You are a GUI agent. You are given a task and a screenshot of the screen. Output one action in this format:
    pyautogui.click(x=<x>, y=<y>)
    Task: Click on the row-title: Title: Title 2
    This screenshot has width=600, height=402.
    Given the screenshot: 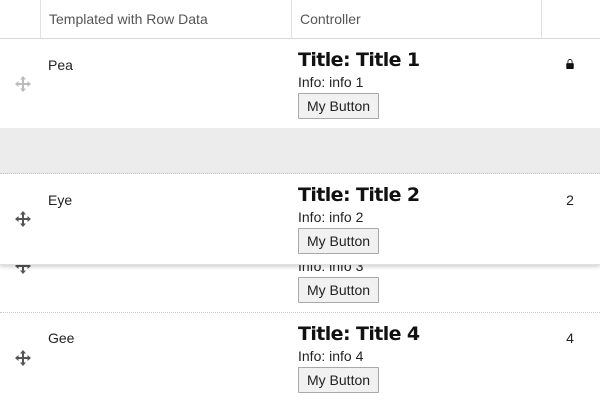 What is the action you would take?
    pyautogui.click(x=359, y=195)
    